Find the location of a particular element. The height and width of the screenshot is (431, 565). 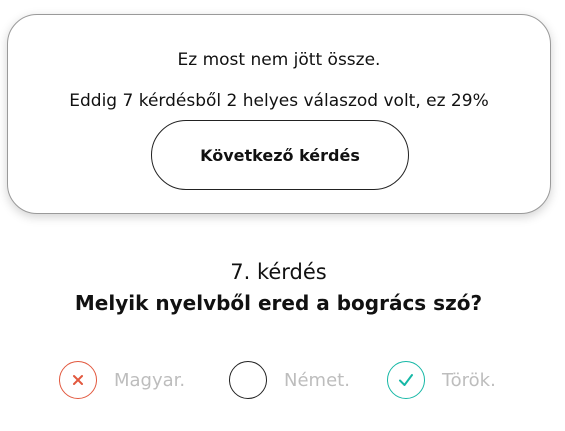

answer-radio-circle is located at coordinates (248, 380).